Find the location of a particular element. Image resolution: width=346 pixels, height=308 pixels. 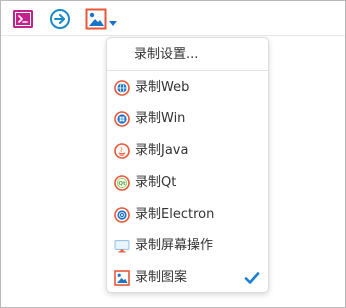

windows-icon is located at coordinates (122, 119).